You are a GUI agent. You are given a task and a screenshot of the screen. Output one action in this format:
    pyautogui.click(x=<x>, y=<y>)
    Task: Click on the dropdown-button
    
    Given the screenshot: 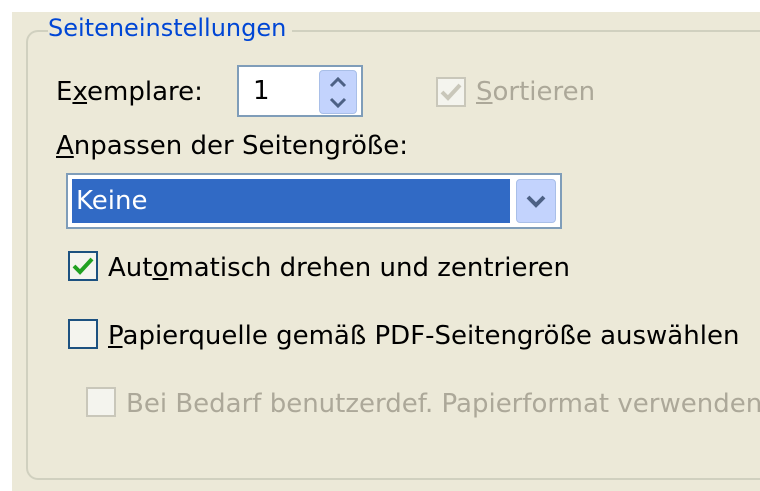 What is the action you would take?
    pyautogui.click(x=536, y=201)
    